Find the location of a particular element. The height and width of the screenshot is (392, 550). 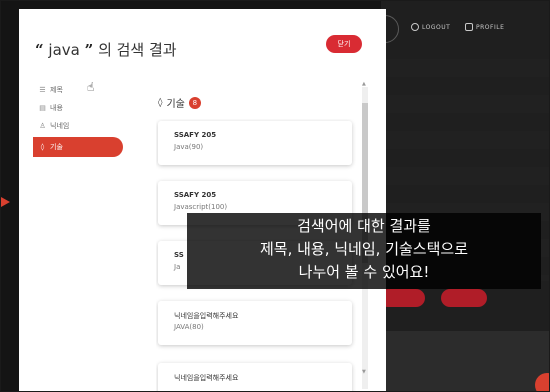

sidebar-item-label: 닉네임 is located at coordinates (60, 126).